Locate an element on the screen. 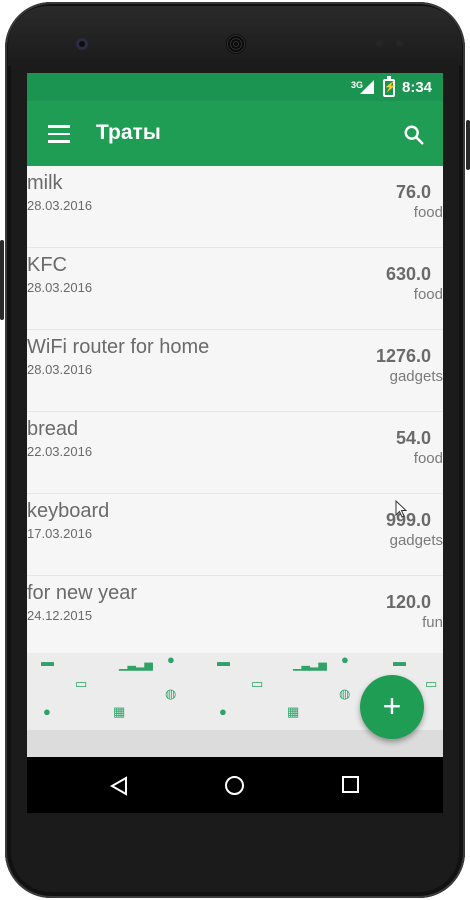 Image resolution: width=470 pixels, height=900 pixels. expense-item: KFC 28.03.2016 630.0 food is located at coordinates (235, 289).